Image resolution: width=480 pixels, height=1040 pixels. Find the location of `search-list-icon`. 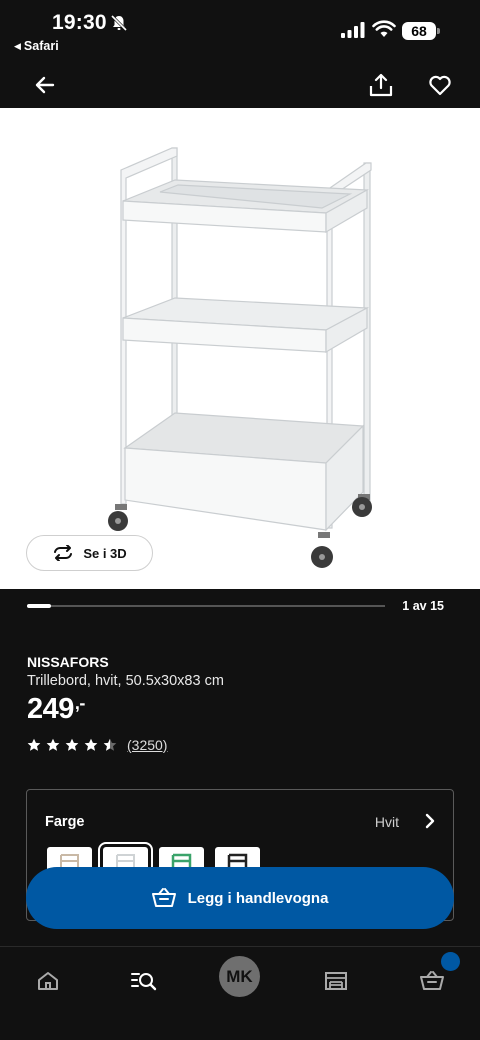

search-list-icon is located at coordinates (144, 982).